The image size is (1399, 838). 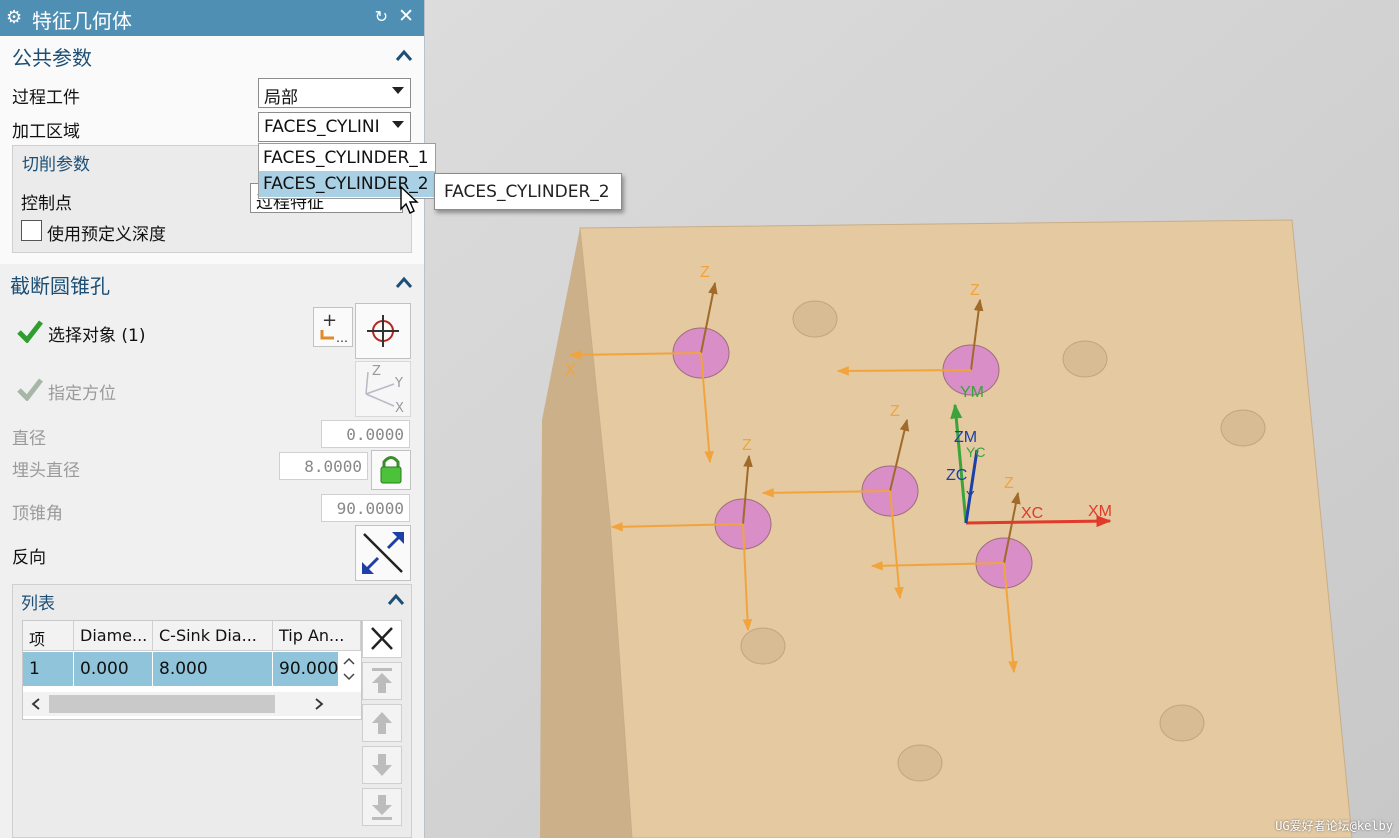 I want to click on control-point-label: 控制点, so click(x=46, y=204).